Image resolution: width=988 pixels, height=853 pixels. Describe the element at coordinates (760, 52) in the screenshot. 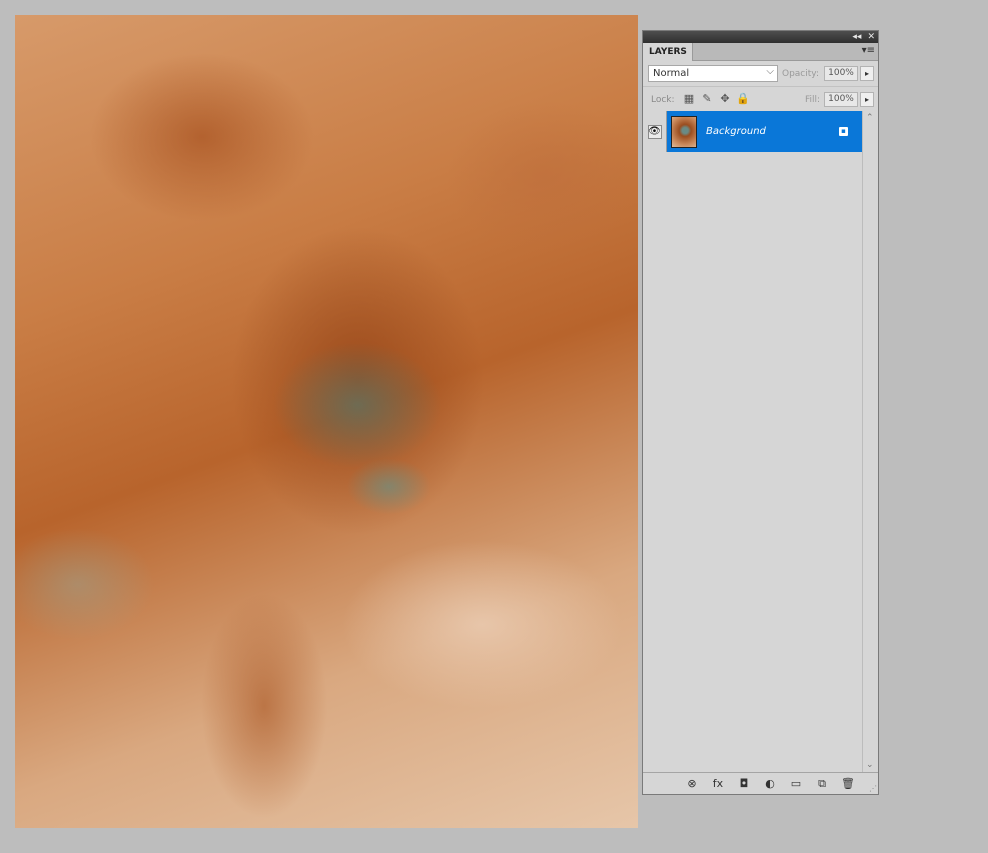

I see `tab-bar: LAYERS ▾≡` at that location.